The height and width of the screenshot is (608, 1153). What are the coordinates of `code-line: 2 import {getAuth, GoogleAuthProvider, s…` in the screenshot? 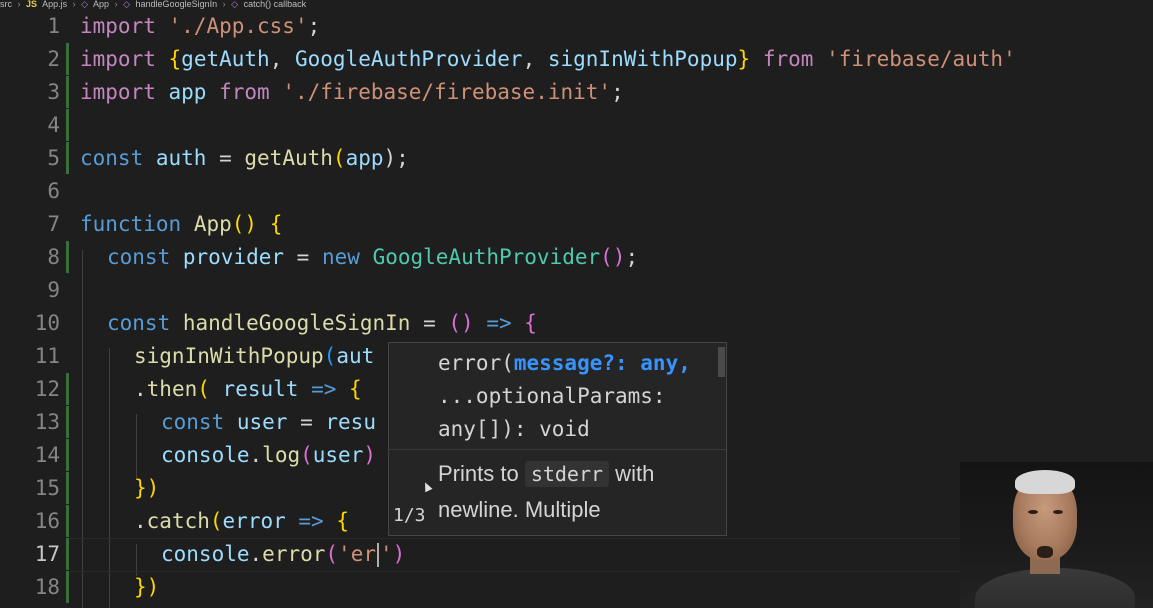 It's located at (576, 59).